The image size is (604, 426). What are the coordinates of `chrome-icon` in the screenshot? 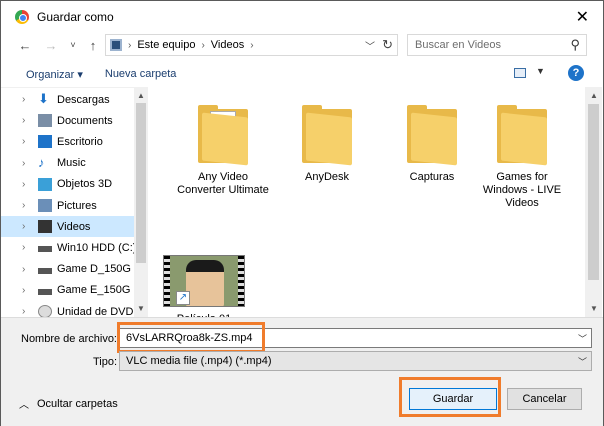 It's located at (22, 16).